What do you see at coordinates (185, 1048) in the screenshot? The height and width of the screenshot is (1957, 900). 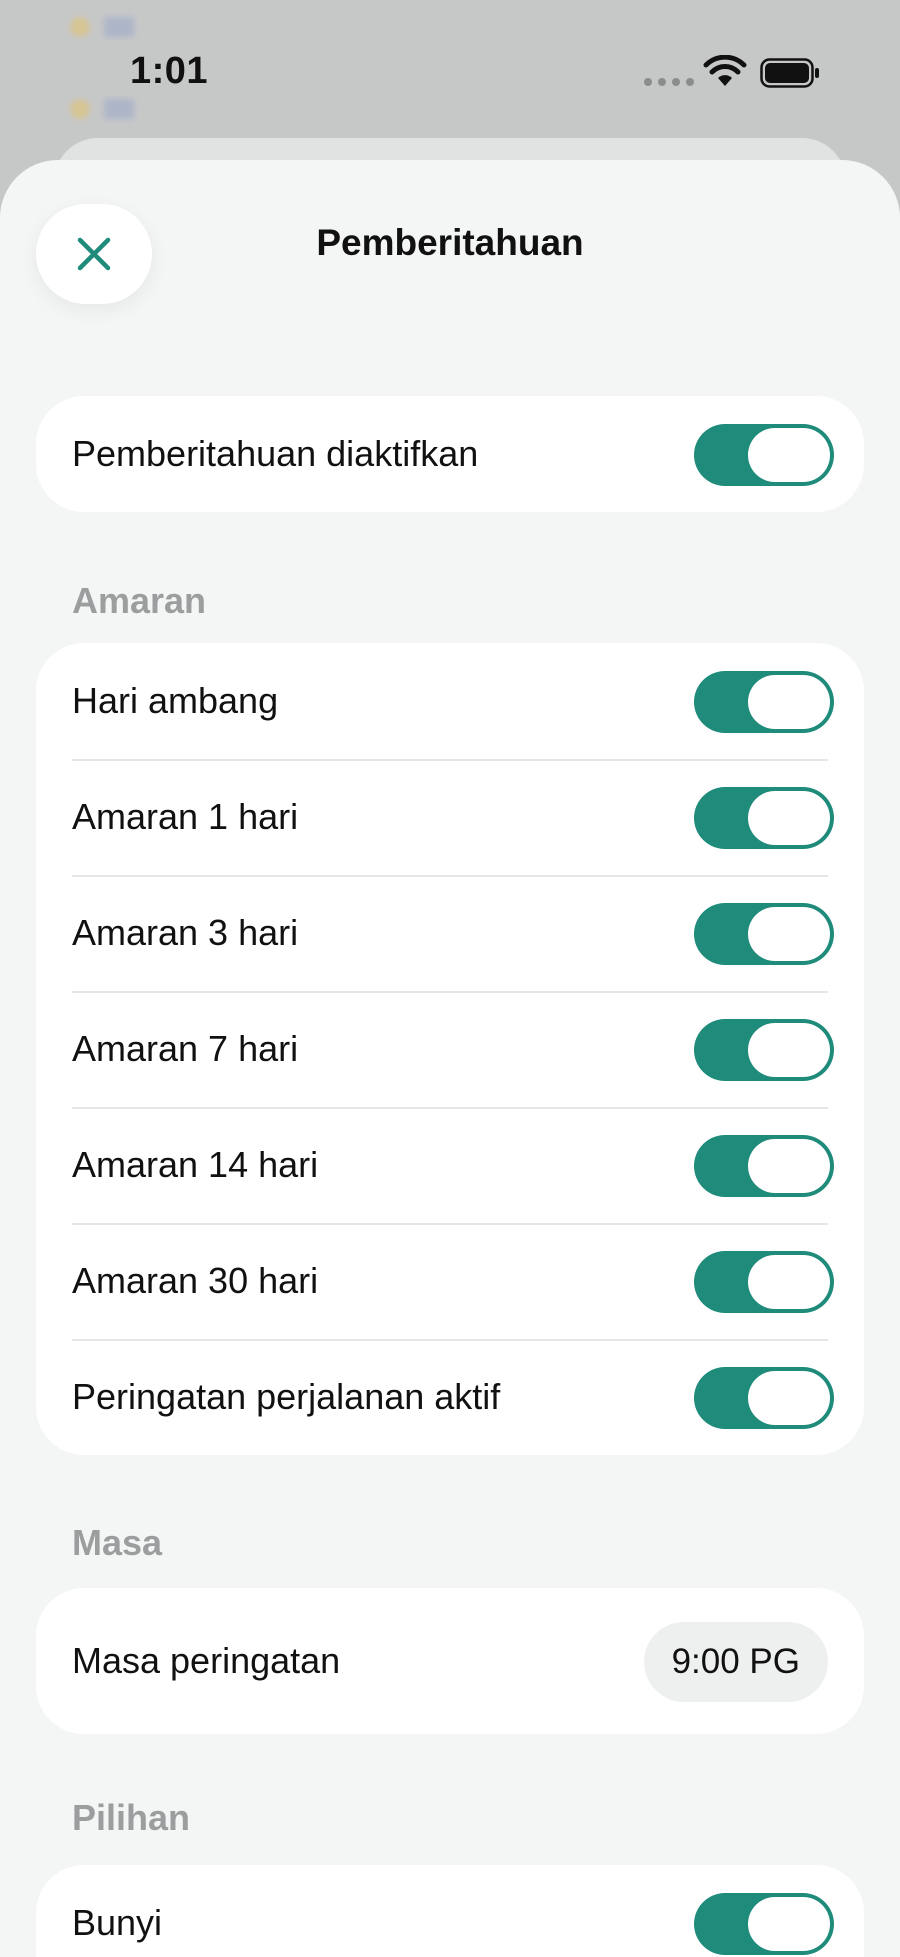 I see `row-label: Amaran 7 hari` at bounding box center [185, 1048].